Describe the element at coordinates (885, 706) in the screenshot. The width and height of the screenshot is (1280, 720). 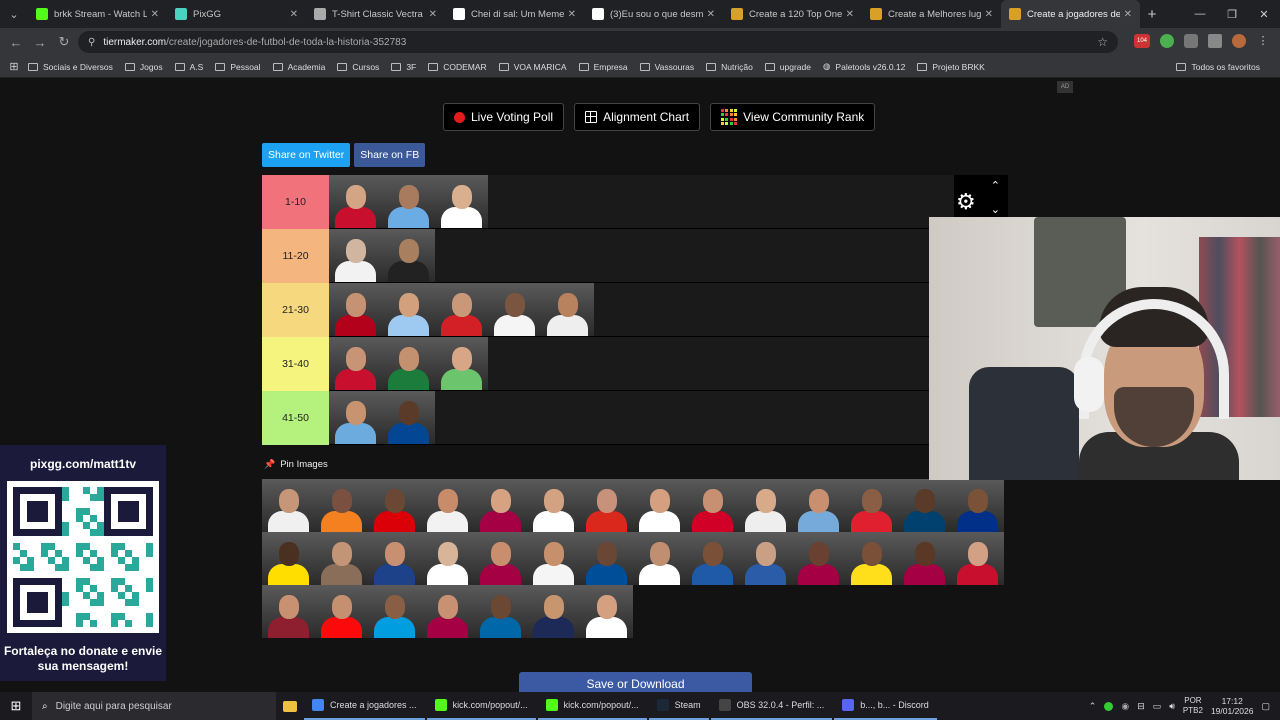
I see `taskbar-app: b..., b... - Discord` at that location.